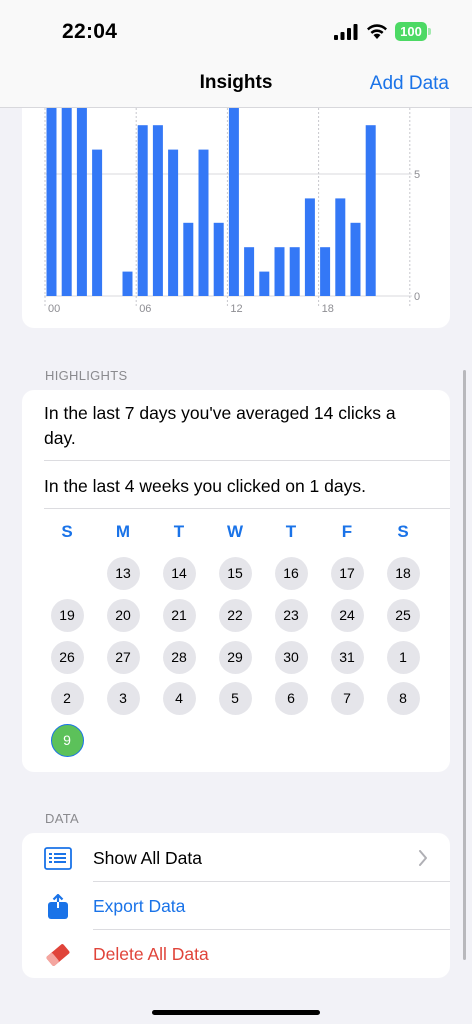 This screenshot has height=1024, width=472. I want to click on chevron-right-icon, so click(423, 858).